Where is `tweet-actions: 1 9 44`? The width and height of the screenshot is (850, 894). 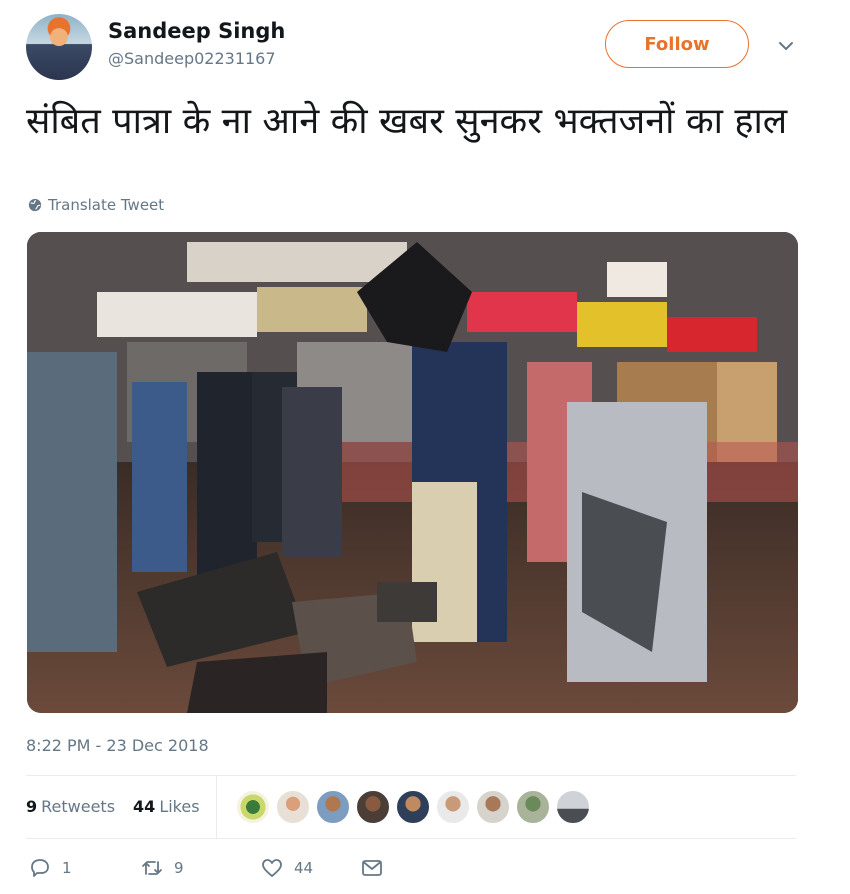
tweet-actions: 1 9 44 is located at coordinates (206, 868).